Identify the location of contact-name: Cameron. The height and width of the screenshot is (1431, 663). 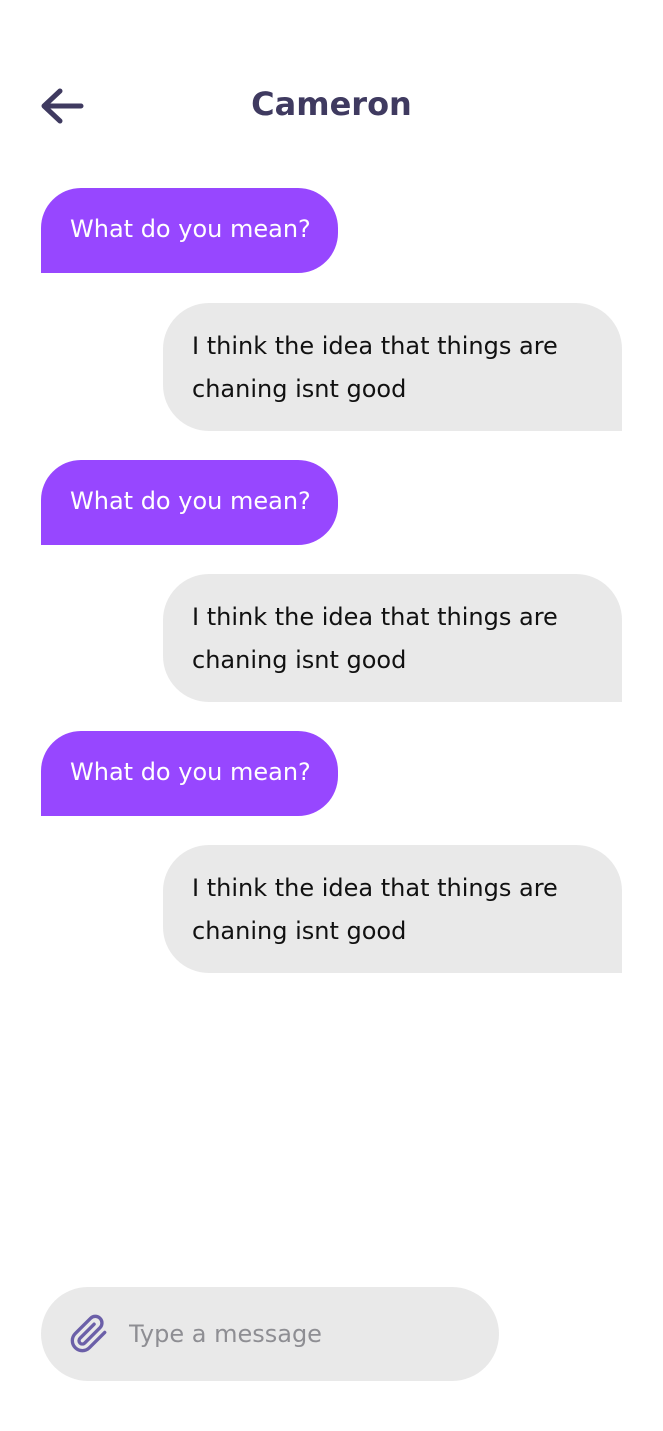
(331, 104).